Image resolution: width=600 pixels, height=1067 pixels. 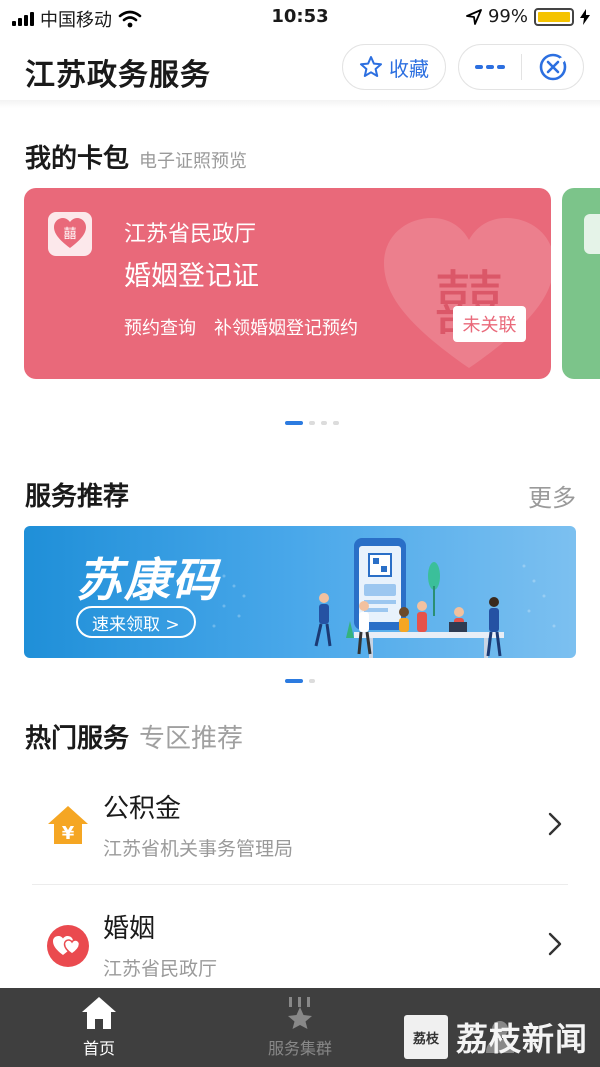 I want to click on more-dots-icon, so click(x=490, y=67).